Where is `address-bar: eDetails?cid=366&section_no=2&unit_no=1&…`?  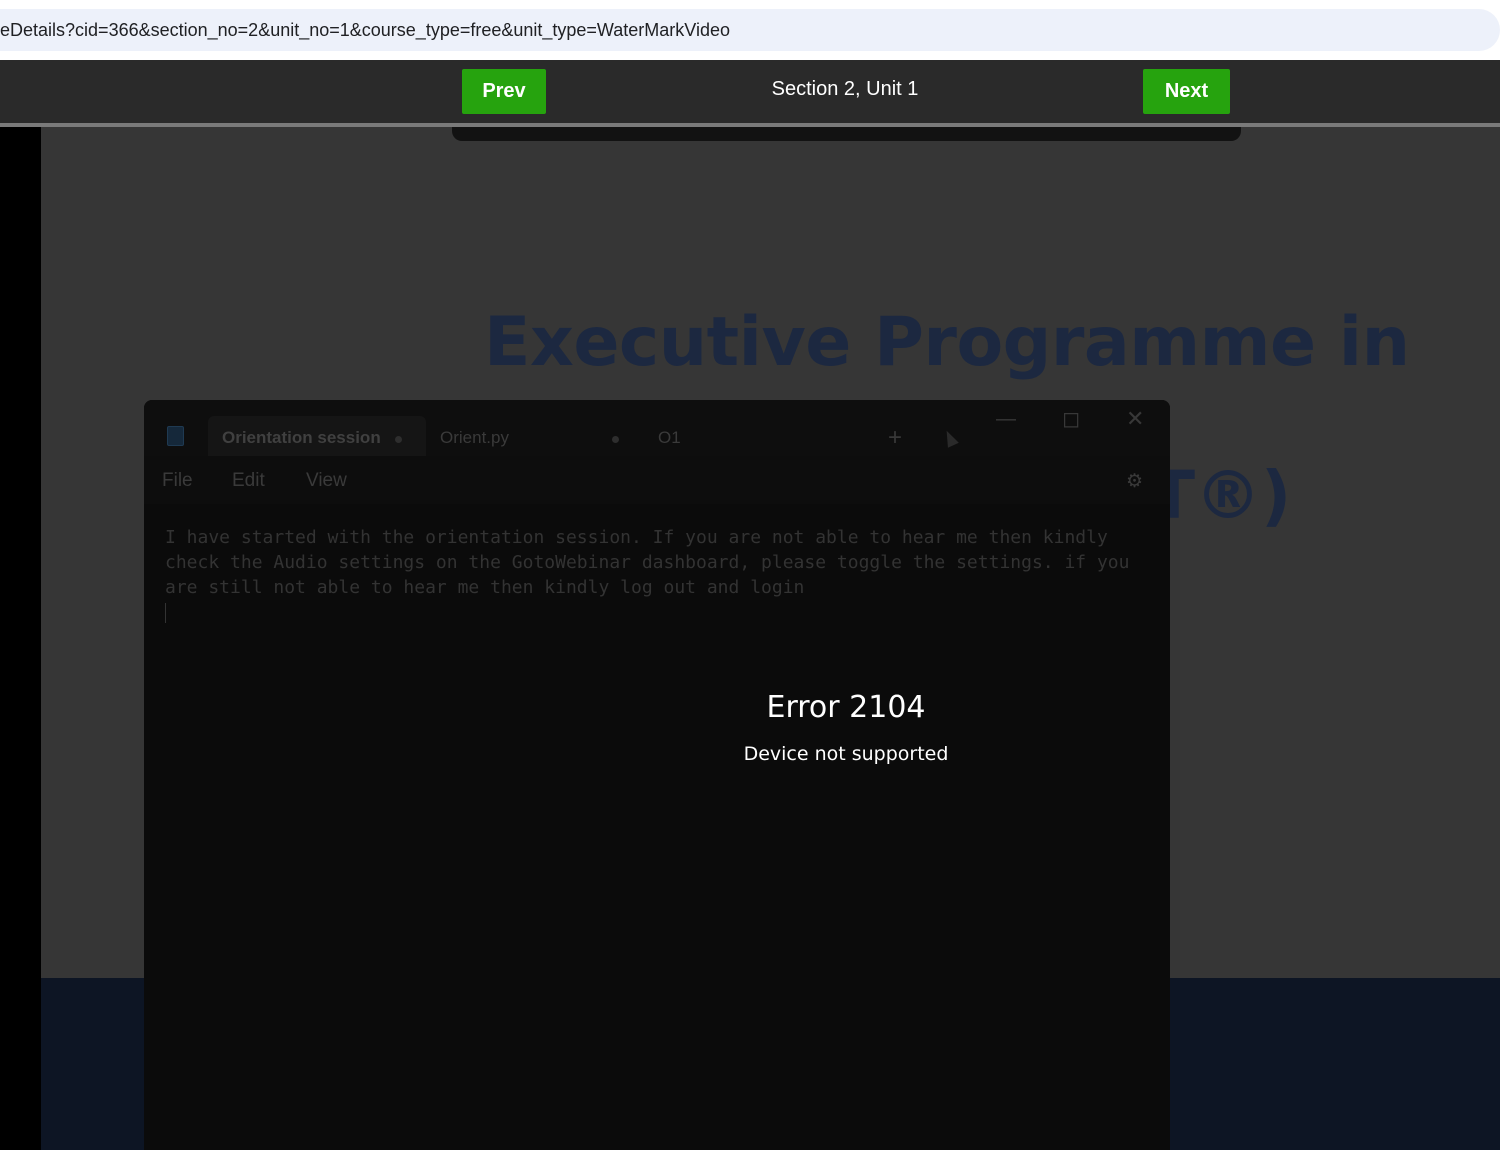
address-bar: eDetails?cid=366&section_no=2&unit_no=1&… is located at coordinates (750, 30).